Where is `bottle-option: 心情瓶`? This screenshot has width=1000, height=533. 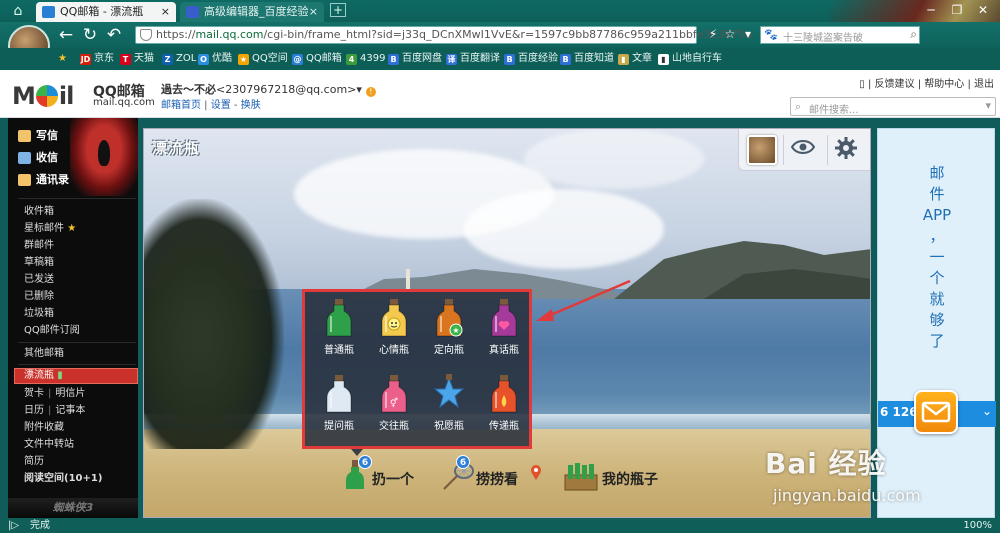 bottle-option: 心情瓶 is located at coordinates (394, 333).